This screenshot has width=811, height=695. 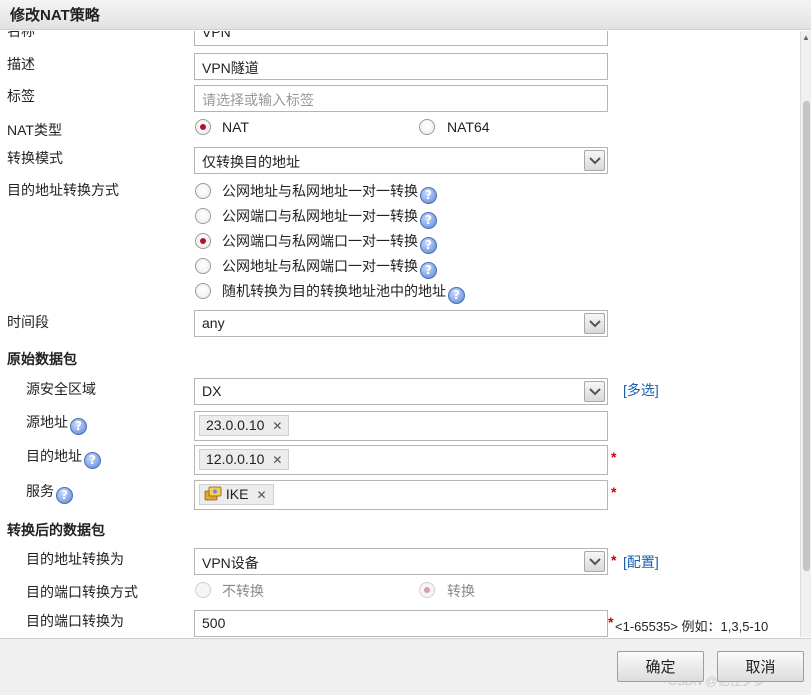 What do you see at coordinates (203, 127) in the screenshot?
I see `nat-type-radio-nat` at bounding box center [203, 127].